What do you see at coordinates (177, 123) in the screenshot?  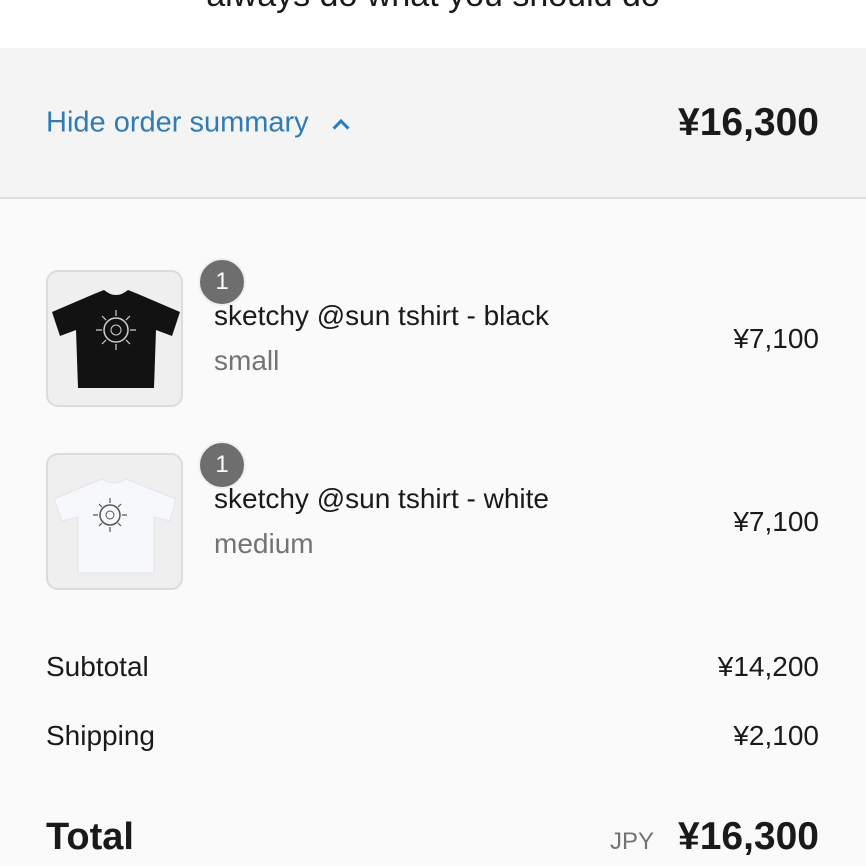 I see `hide-order-summary-label: Hide order summary` at bounding box center [177, 123].